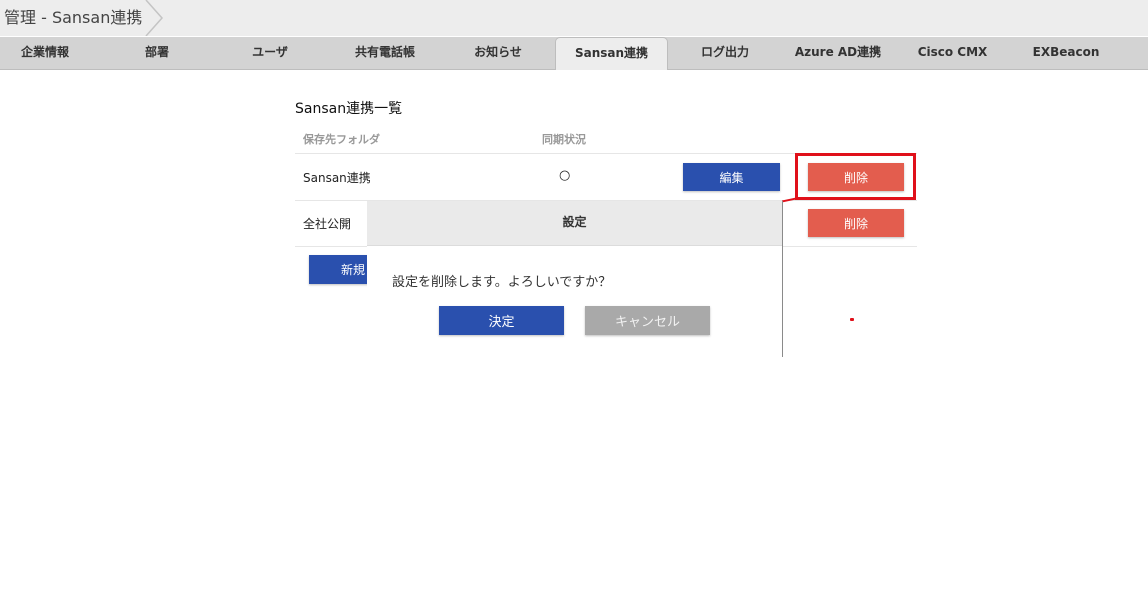 This screenshot has height=607, width=1148. I want to click on tab-cisco-cmx: Cisco CMX, so click(952, 53).